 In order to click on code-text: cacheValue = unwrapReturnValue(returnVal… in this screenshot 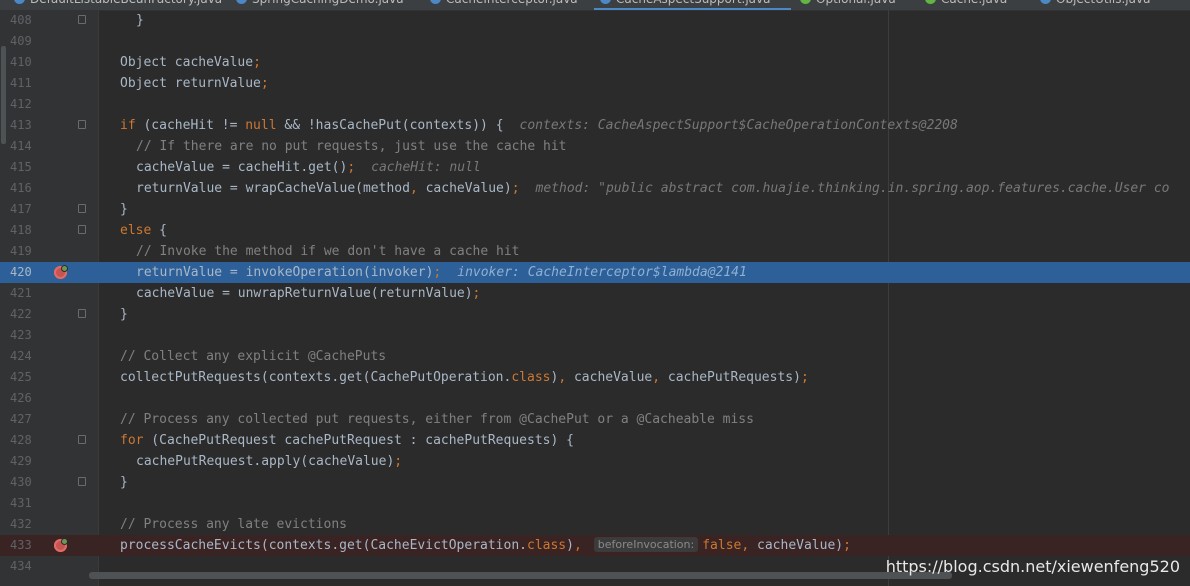, I will do `click(308, 293)`.